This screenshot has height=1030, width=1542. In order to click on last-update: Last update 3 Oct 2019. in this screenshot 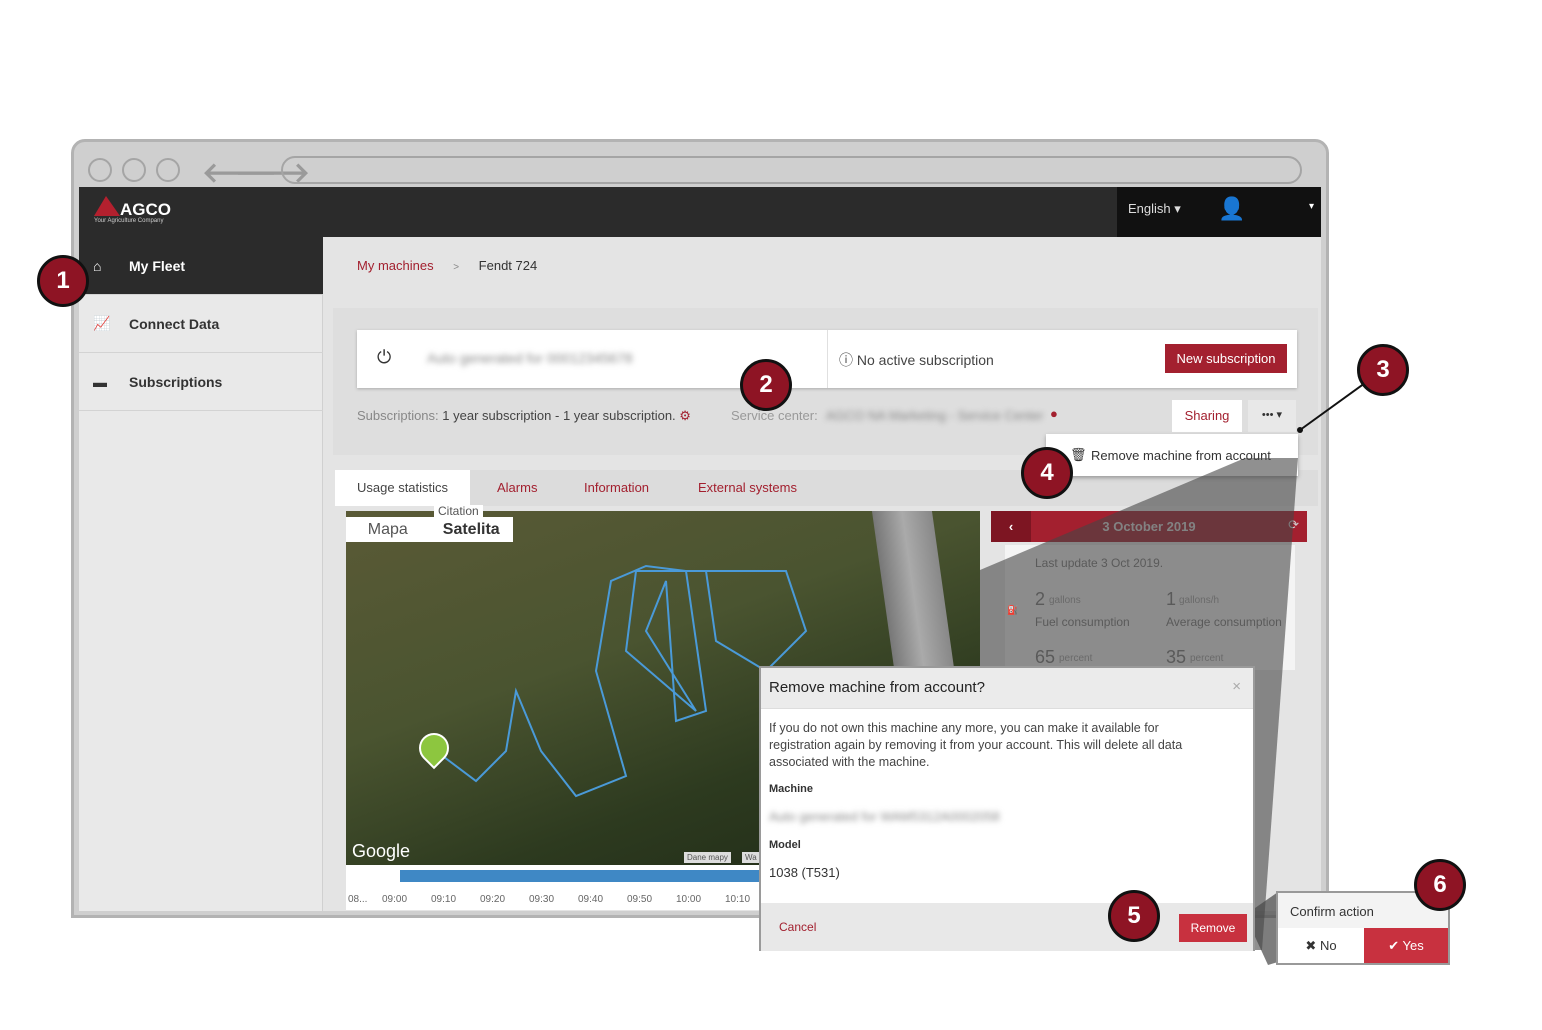, I will do `click(1099, 563)`.